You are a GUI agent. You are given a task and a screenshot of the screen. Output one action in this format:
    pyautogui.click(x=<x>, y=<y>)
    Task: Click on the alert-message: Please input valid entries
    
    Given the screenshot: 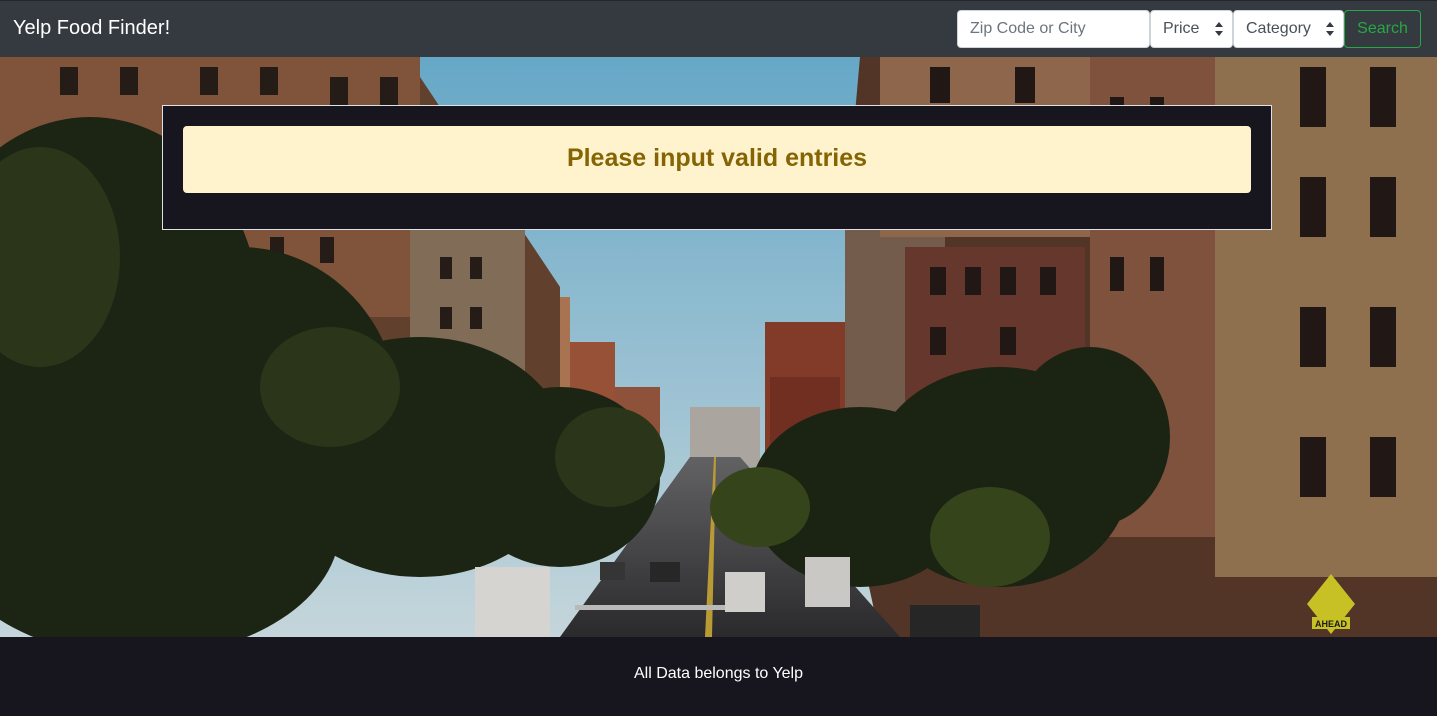 What is the action you would take?
    pyautogui.click(x=717, y=159)
    